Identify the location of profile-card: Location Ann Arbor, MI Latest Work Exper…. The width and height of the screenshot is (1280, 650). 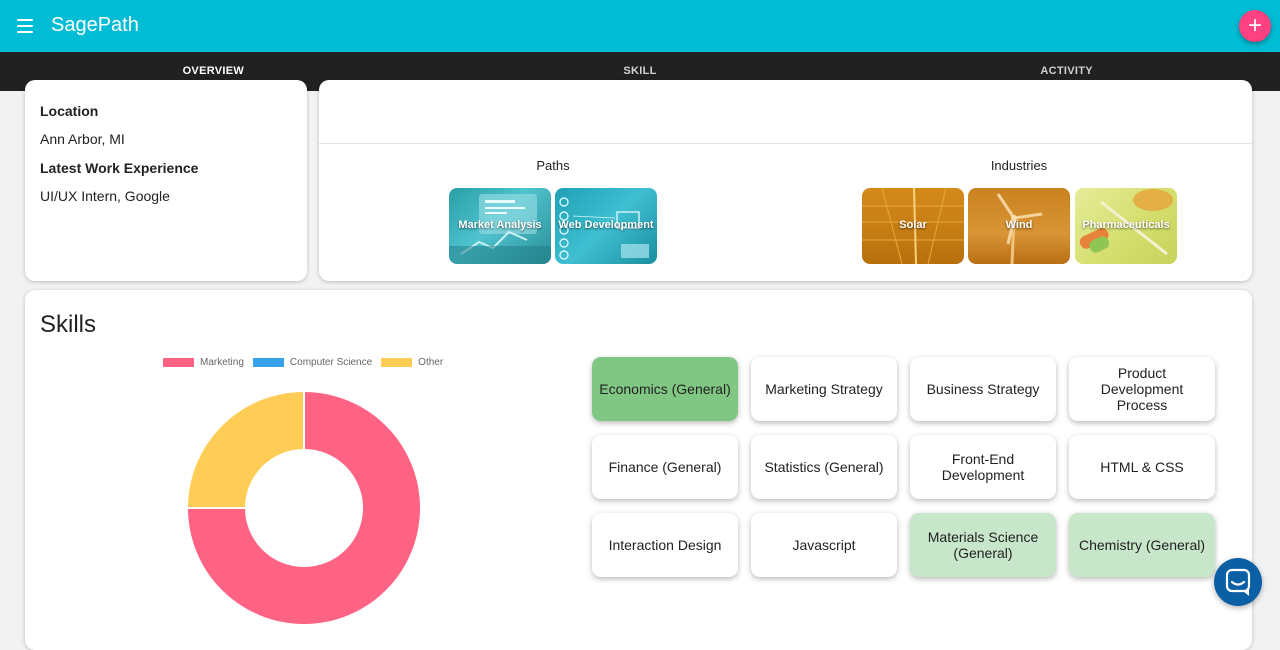
(166, 180).